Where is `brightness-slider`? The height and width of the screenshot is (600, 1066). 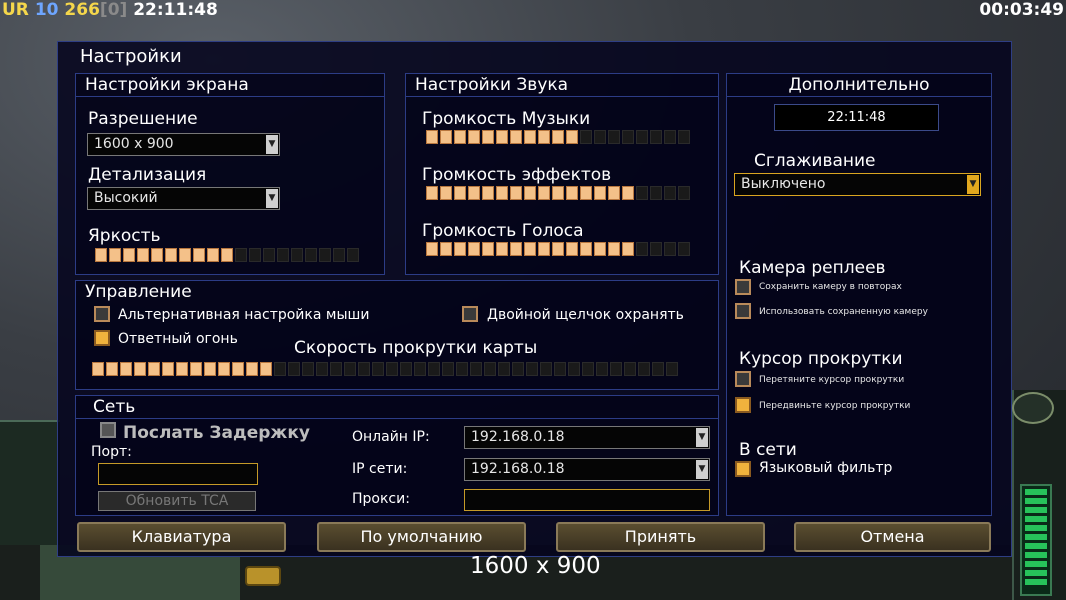
brightness-slider is located at coordinates (227, 255).